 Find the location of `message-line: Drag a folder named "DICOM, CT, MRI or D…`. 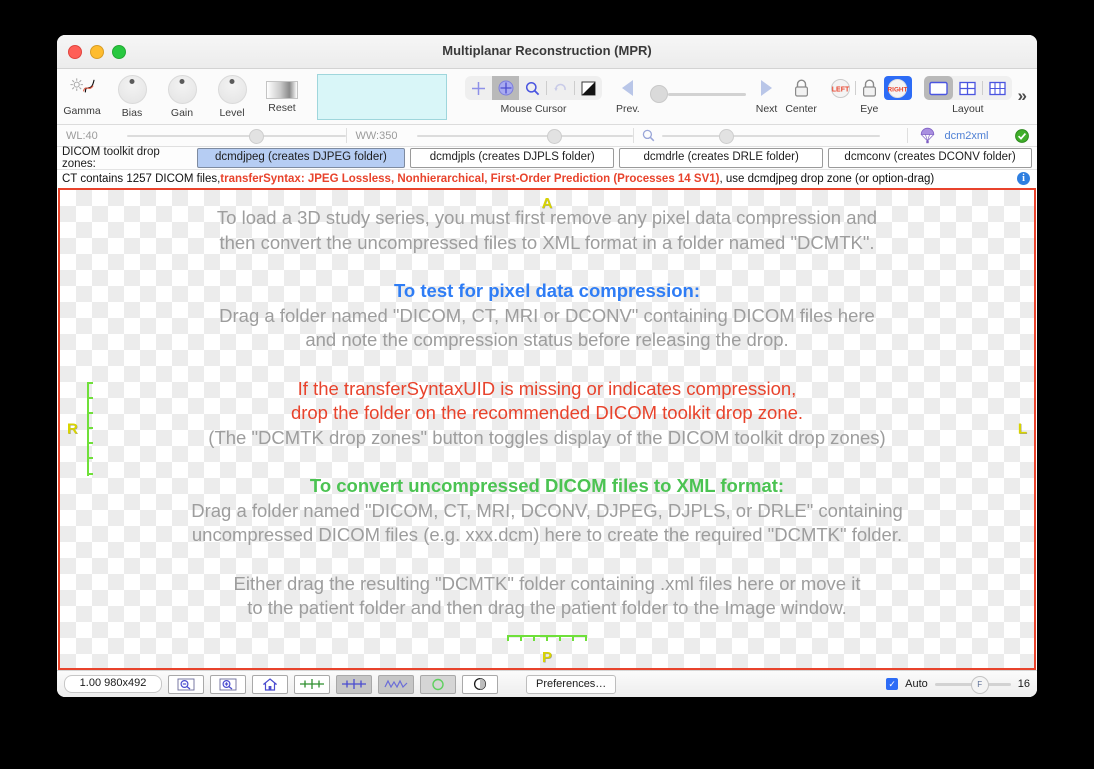

message-line: Drag a folder named "DICOM, CT, MRI or D… is located at coordinates (547, 315).